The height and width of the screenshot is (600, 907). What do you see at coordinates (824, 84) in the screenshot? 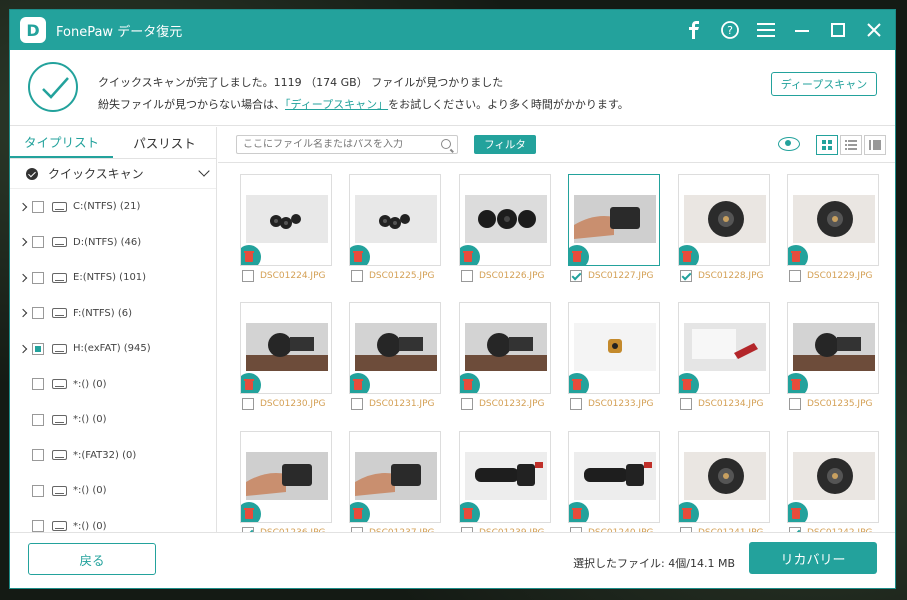
I see `deep-scan-button: ディープスキャン` at bounding box center [824, 84].